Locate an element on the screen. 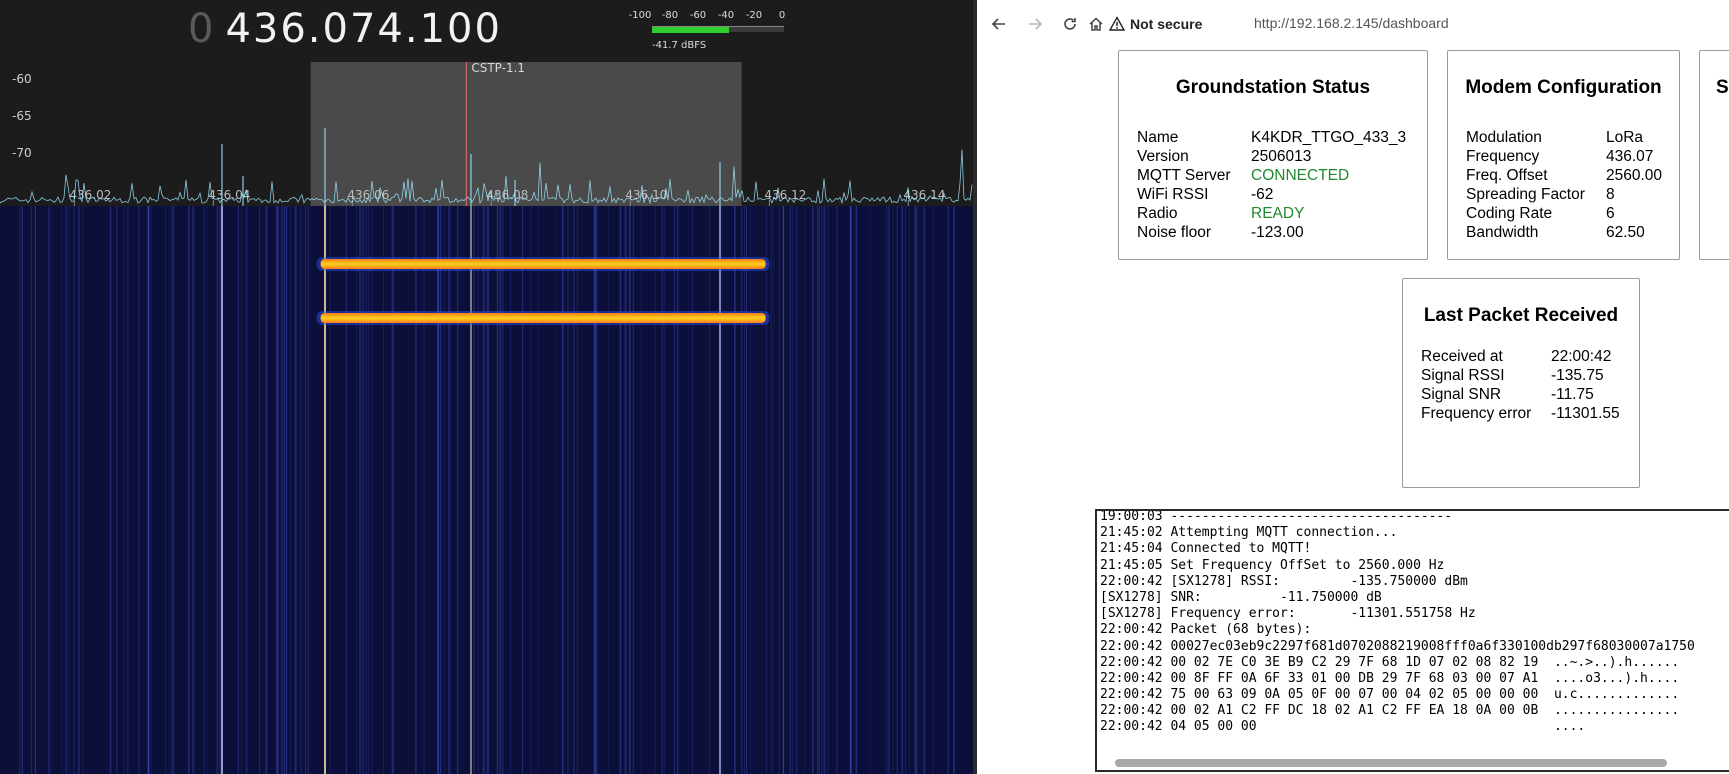 The width and height of the screenshot is (1729, 774). row-key: Frequency is located at coordinates (1503, 156).